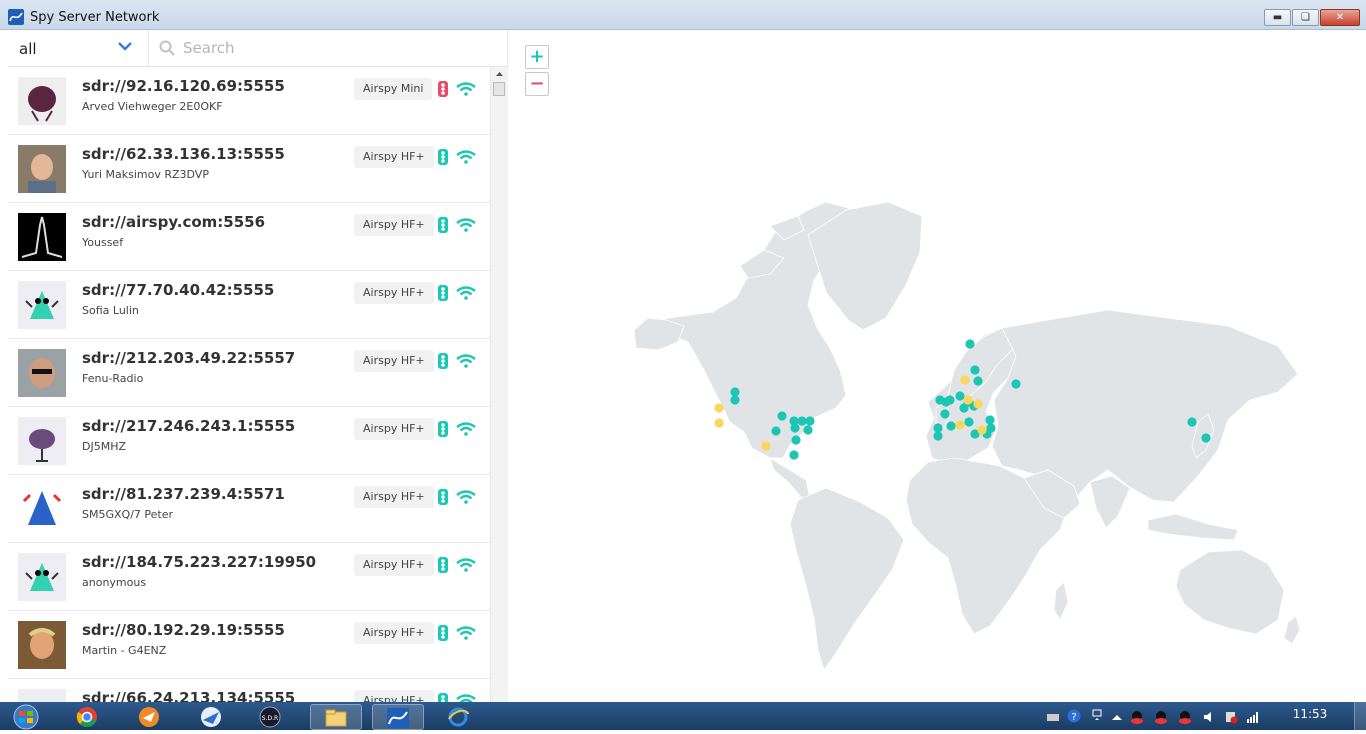 Image resolution: width=1366 pixels, height=734 pixels. Describe the element at coordinates (1231, 717) in the screenshot. I see `network-error-icon` at that location.